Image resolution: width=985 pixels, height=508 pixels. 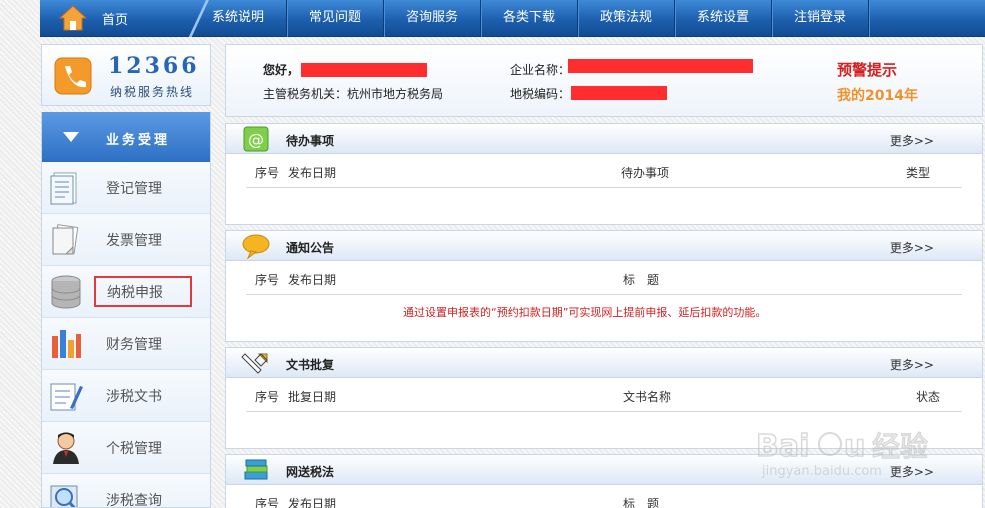 I want to click on sidebar-item-label: 涉税文书, so click(x=134, y=397).